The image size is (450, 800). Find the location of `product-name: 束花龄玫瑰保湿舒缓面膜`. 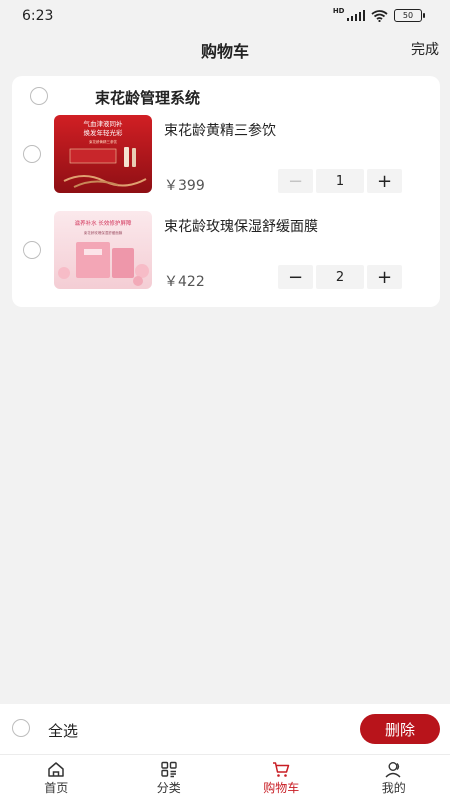

product-name: 束花龄玫瑰保湿舒缓面膜 is located at coordinates (241, 226).